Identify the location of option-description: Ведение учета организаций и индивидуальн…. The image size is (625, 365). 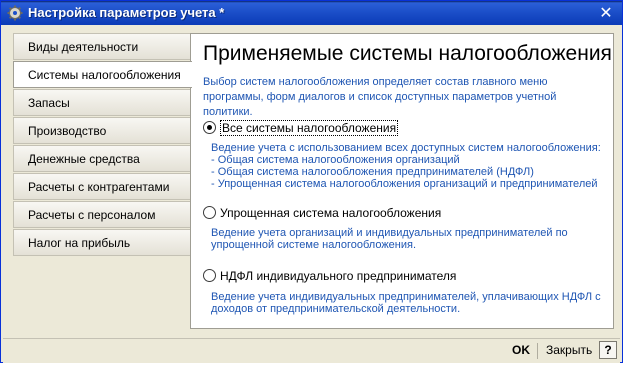
(411, 239).